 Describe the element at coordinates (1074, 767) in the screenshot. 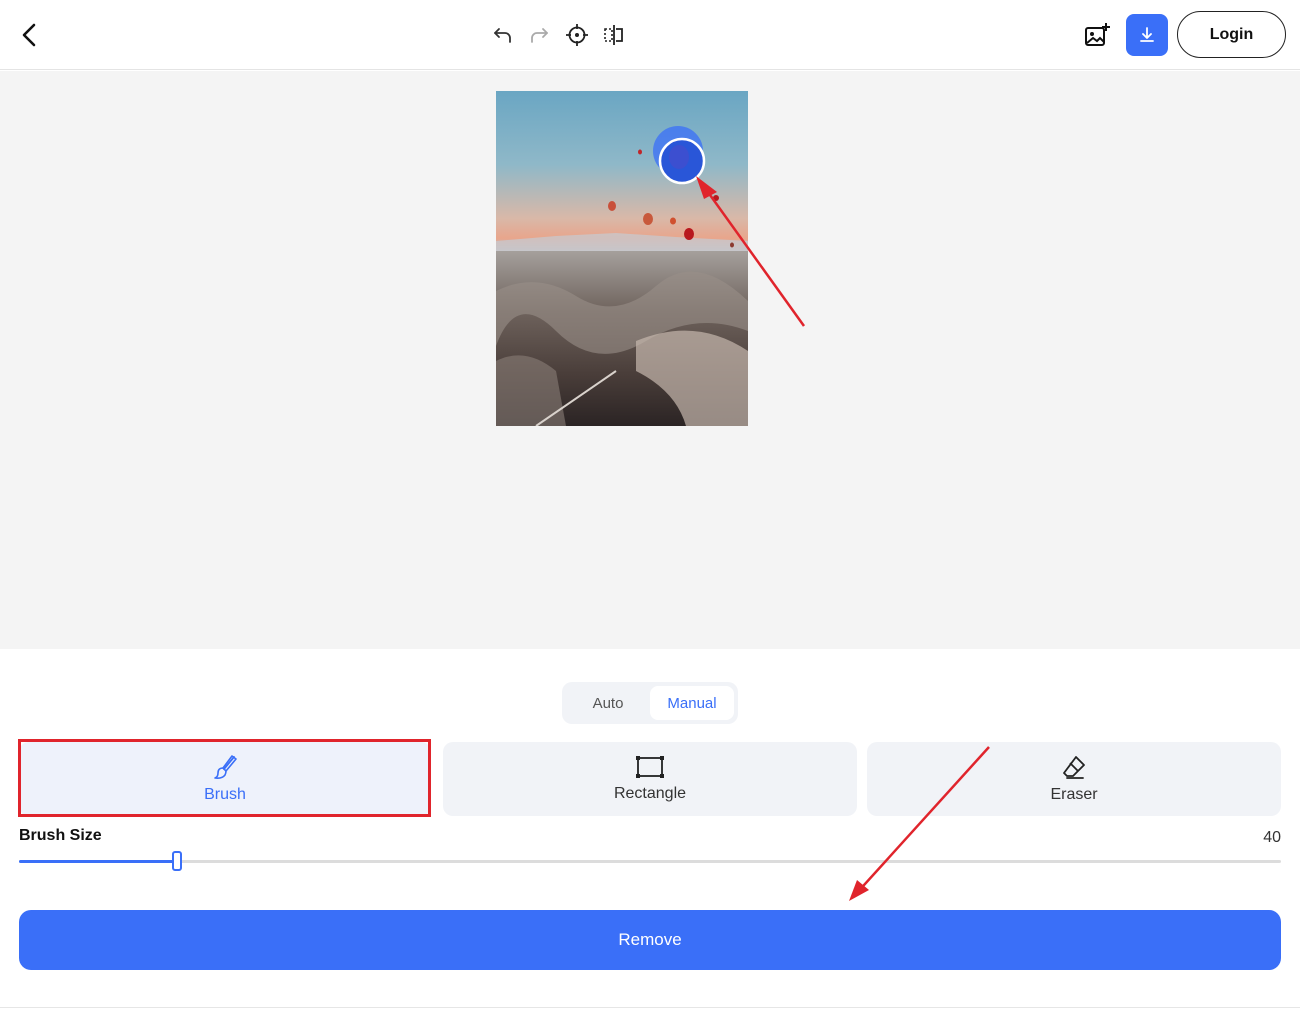

I see `eraser-icon` at that location.